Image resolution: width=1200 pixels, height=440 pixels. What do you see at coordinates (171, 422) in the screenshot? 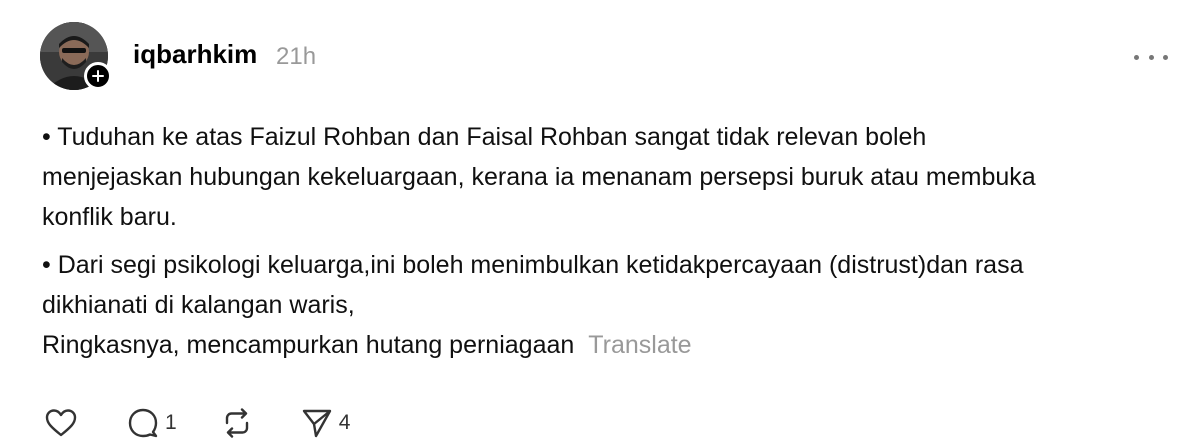
I see `reply-count: 1` at bounding box center [171, 422].